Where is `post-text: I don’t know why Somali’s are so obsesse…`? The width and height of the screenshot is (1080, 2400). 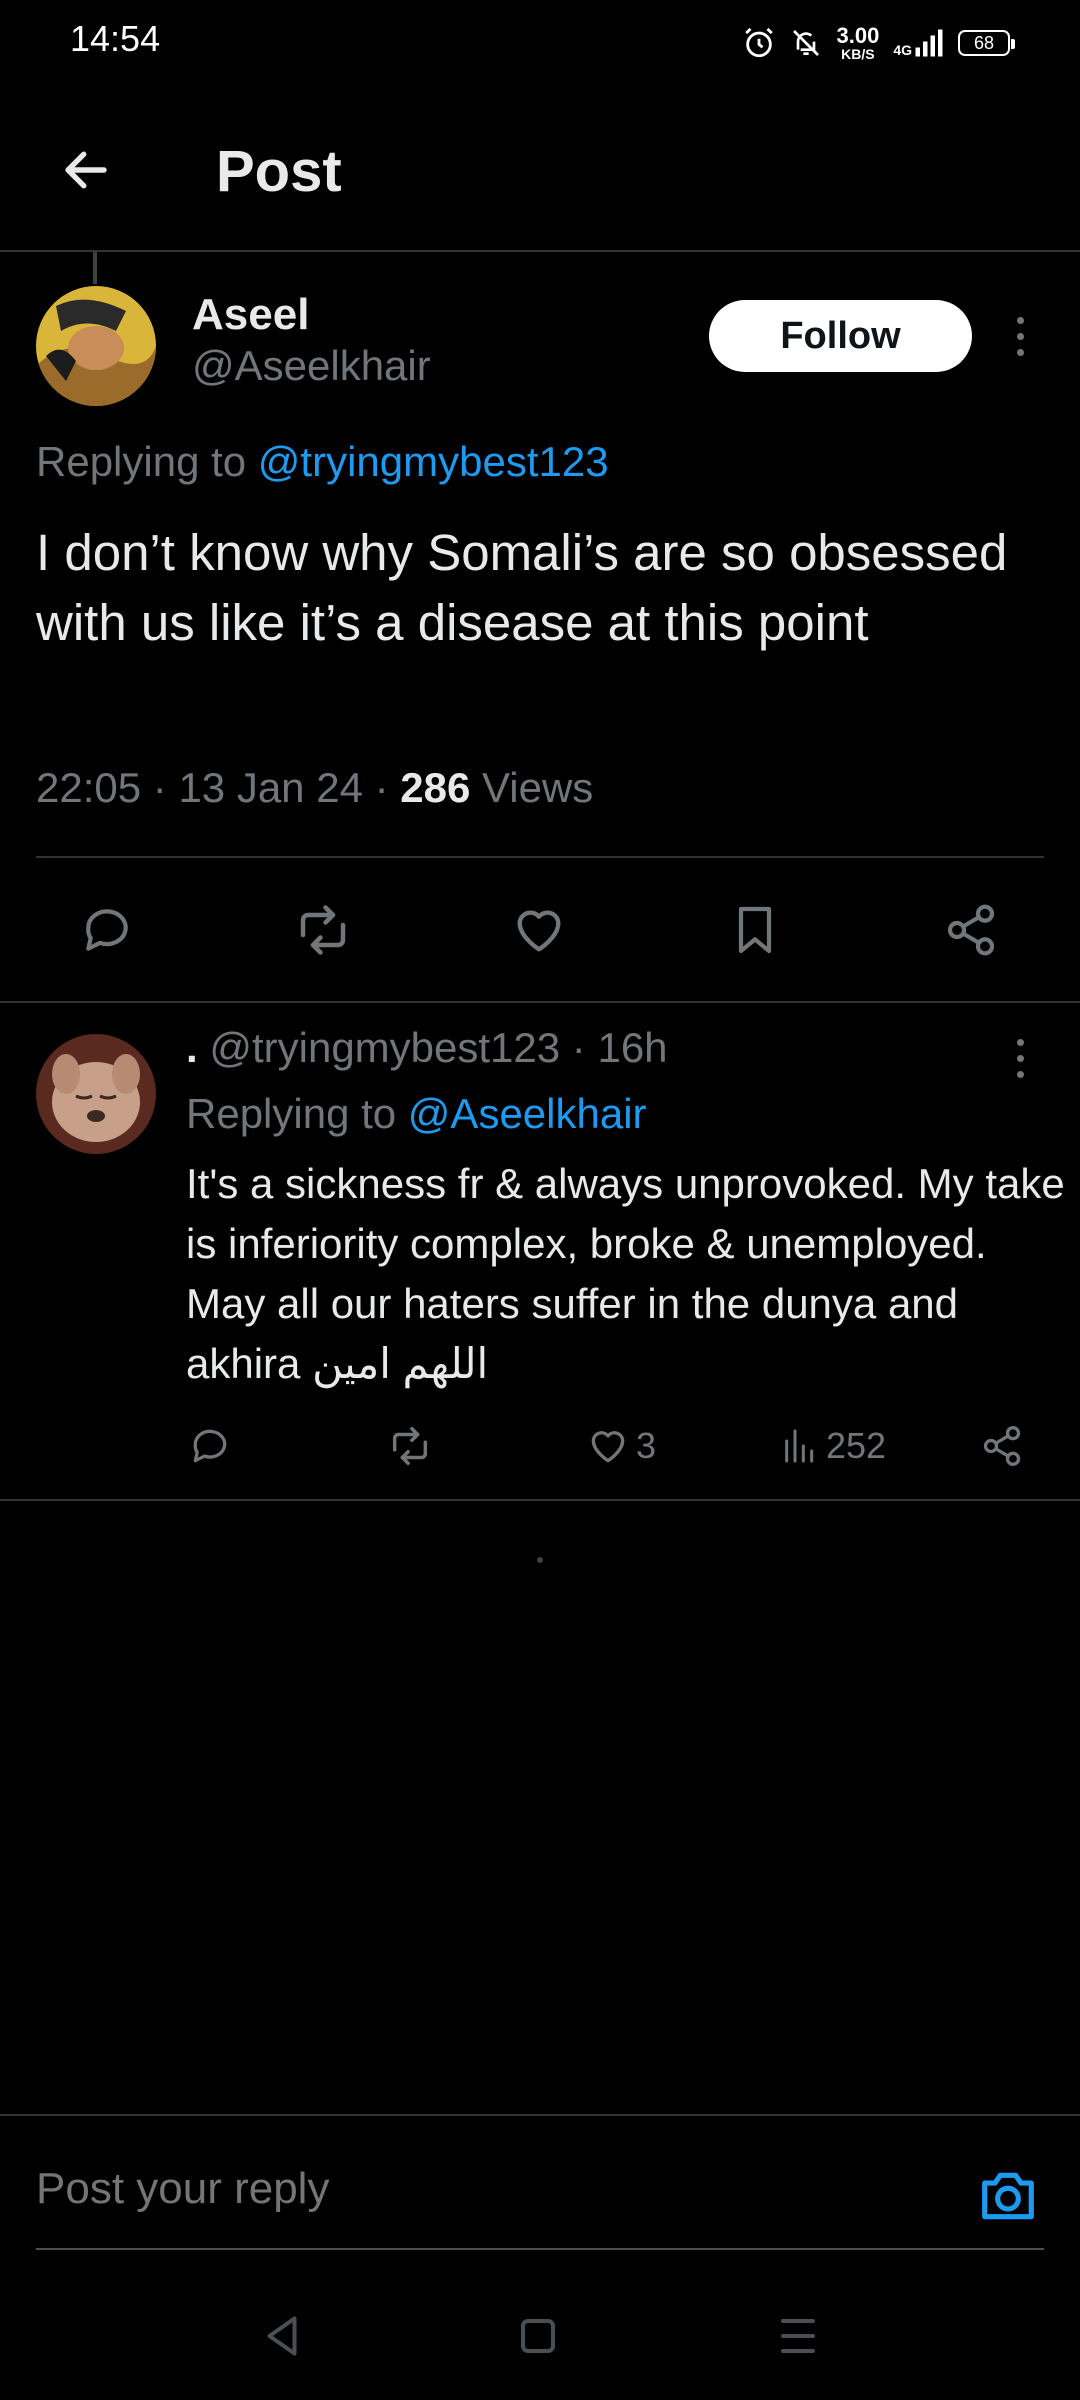
post-text: I don’t know why Somali’s are so obsesse… is located at coordinates (522, 587).